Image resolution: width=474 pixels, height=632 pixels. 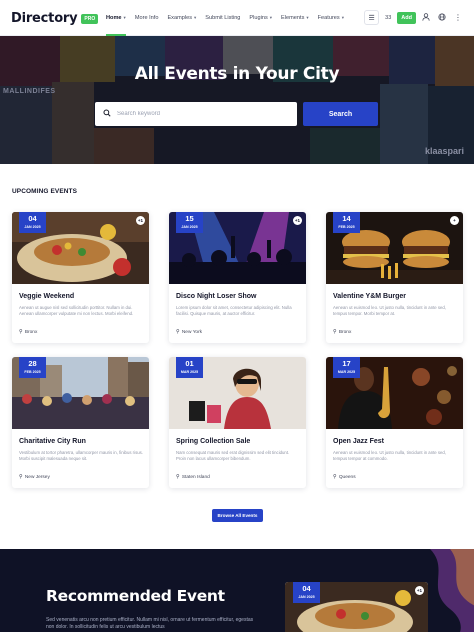 What do you see at coordinates (135, 596) in the screenshot?
I see `recommended-title: Recommended Event` at bounding box center [135, 596].